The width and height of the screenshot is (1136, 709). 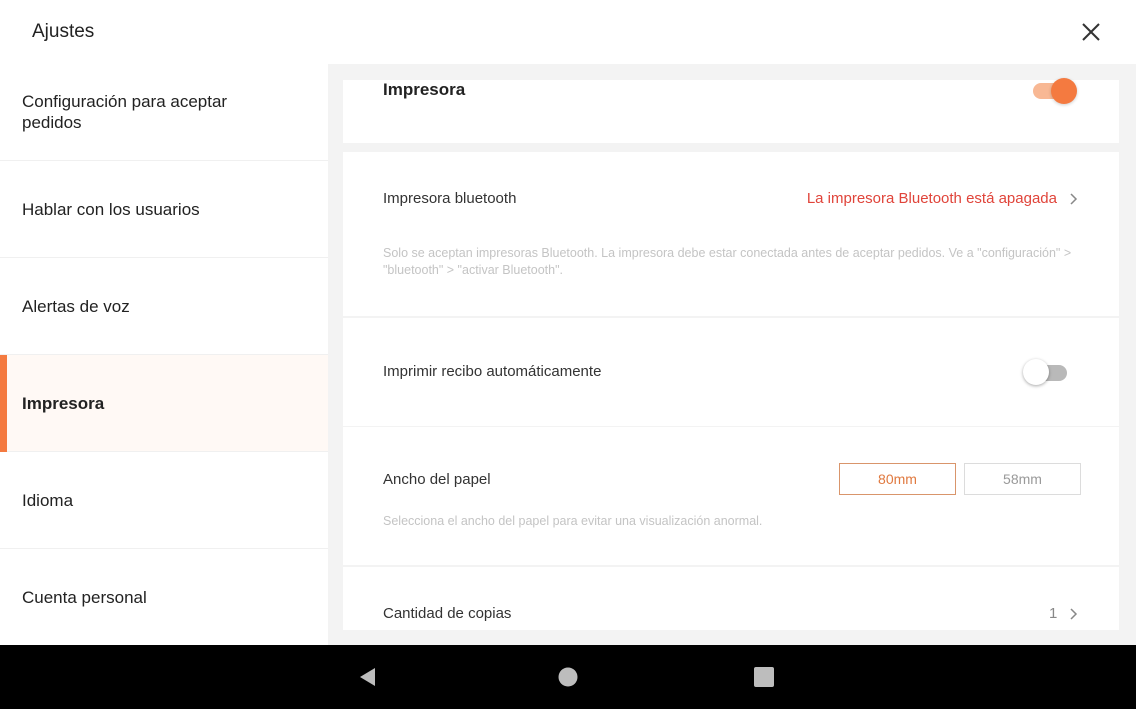 I want to click on sidebar-item-account: Cuenta personal, so click(x=164, y=597).